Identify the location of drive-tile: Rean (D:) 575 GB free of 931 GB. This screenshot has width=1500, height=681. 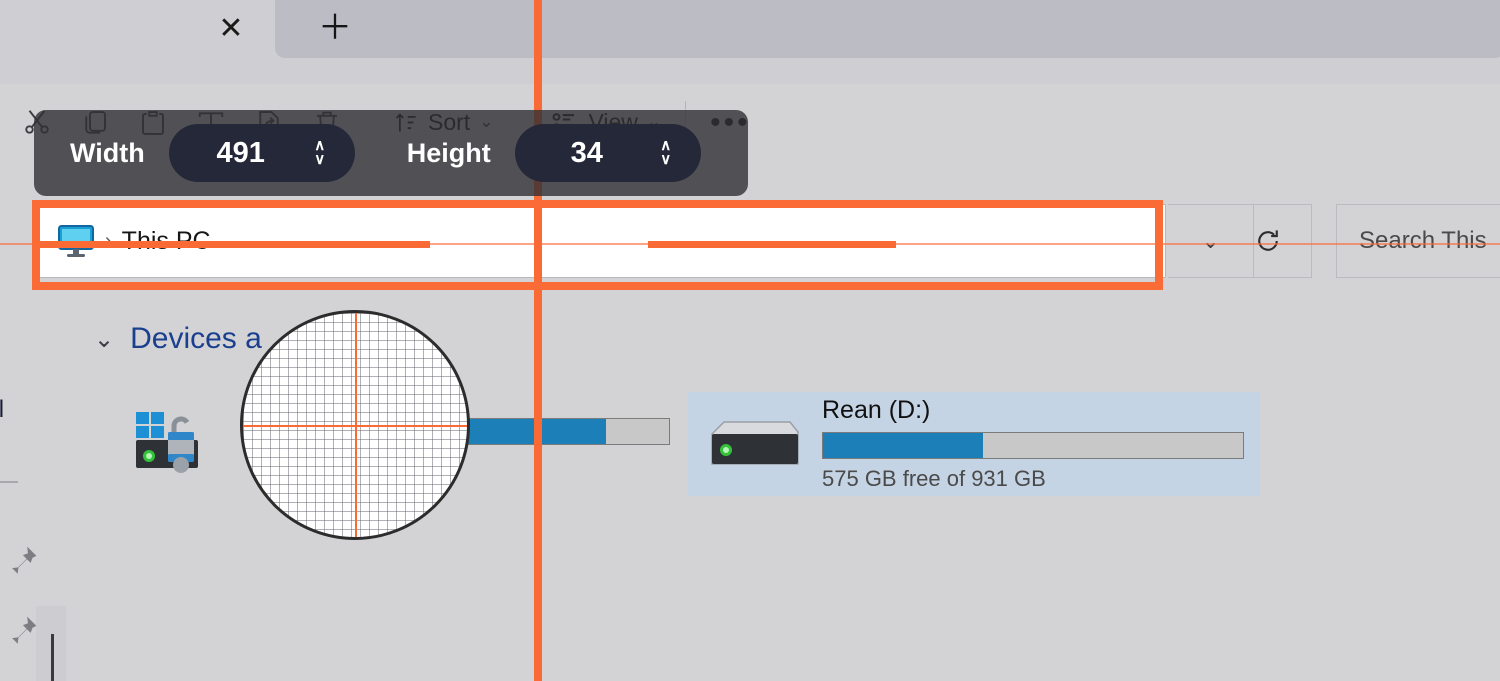
(974, 444).